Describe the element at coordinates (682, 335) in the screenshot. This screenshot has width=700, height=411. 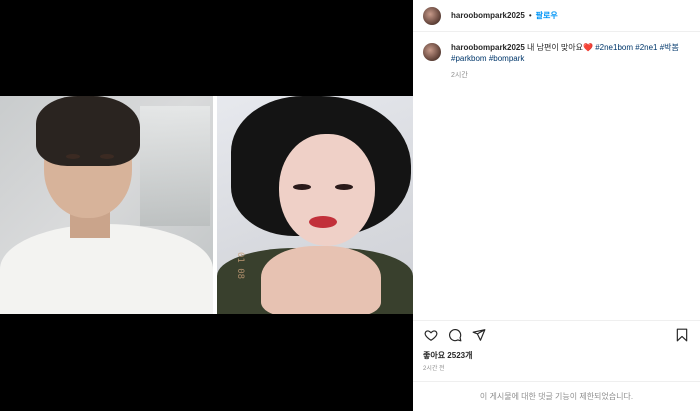
I see `bookmark-icon` at that location.